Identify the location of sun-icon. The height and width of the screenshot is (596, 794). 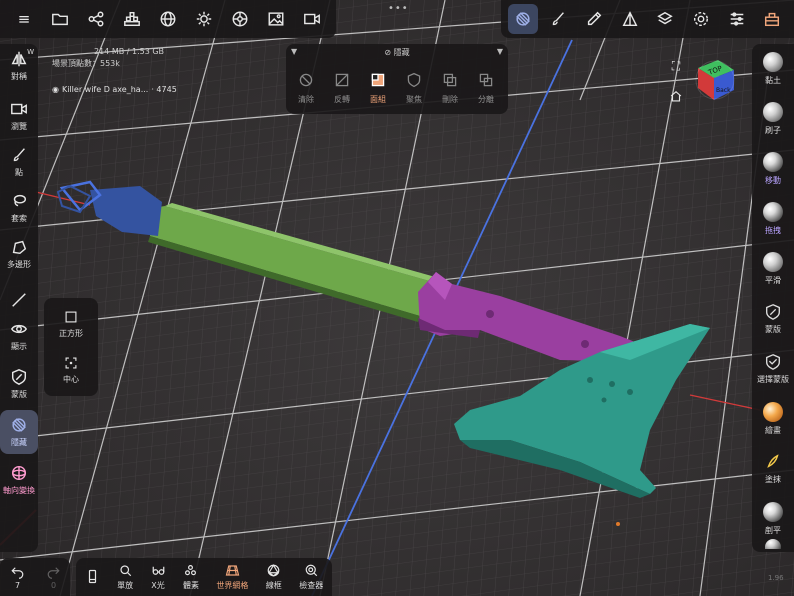
(204, 19).